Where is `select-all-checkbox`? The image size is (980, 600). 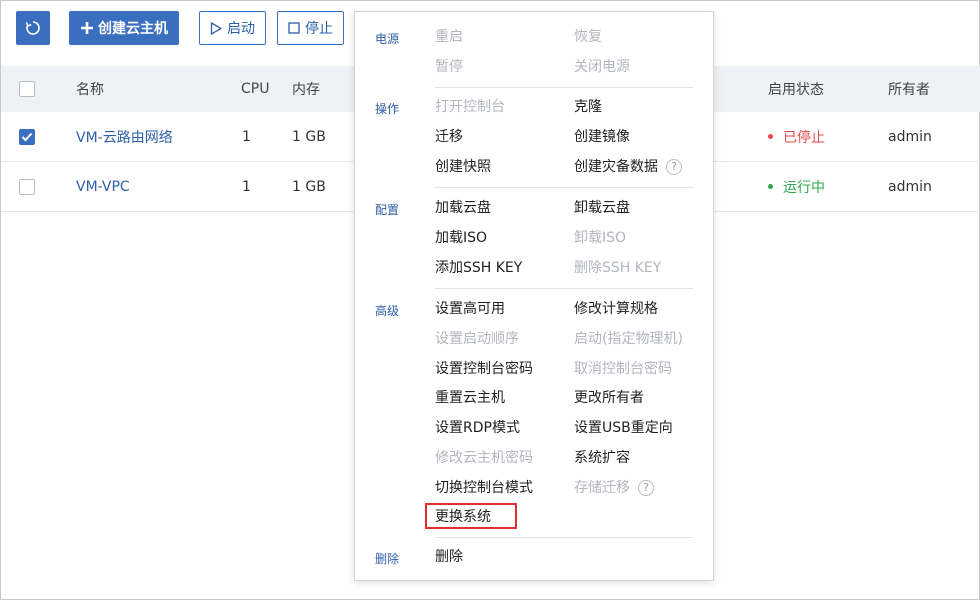 select-all-checkbox is located at coordinates (27, 89).